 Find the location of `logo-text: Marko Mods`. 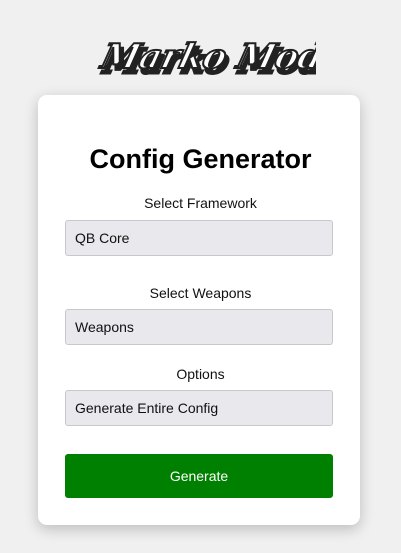

logo-text: Marko Mods is located at coordinates (206, 56).